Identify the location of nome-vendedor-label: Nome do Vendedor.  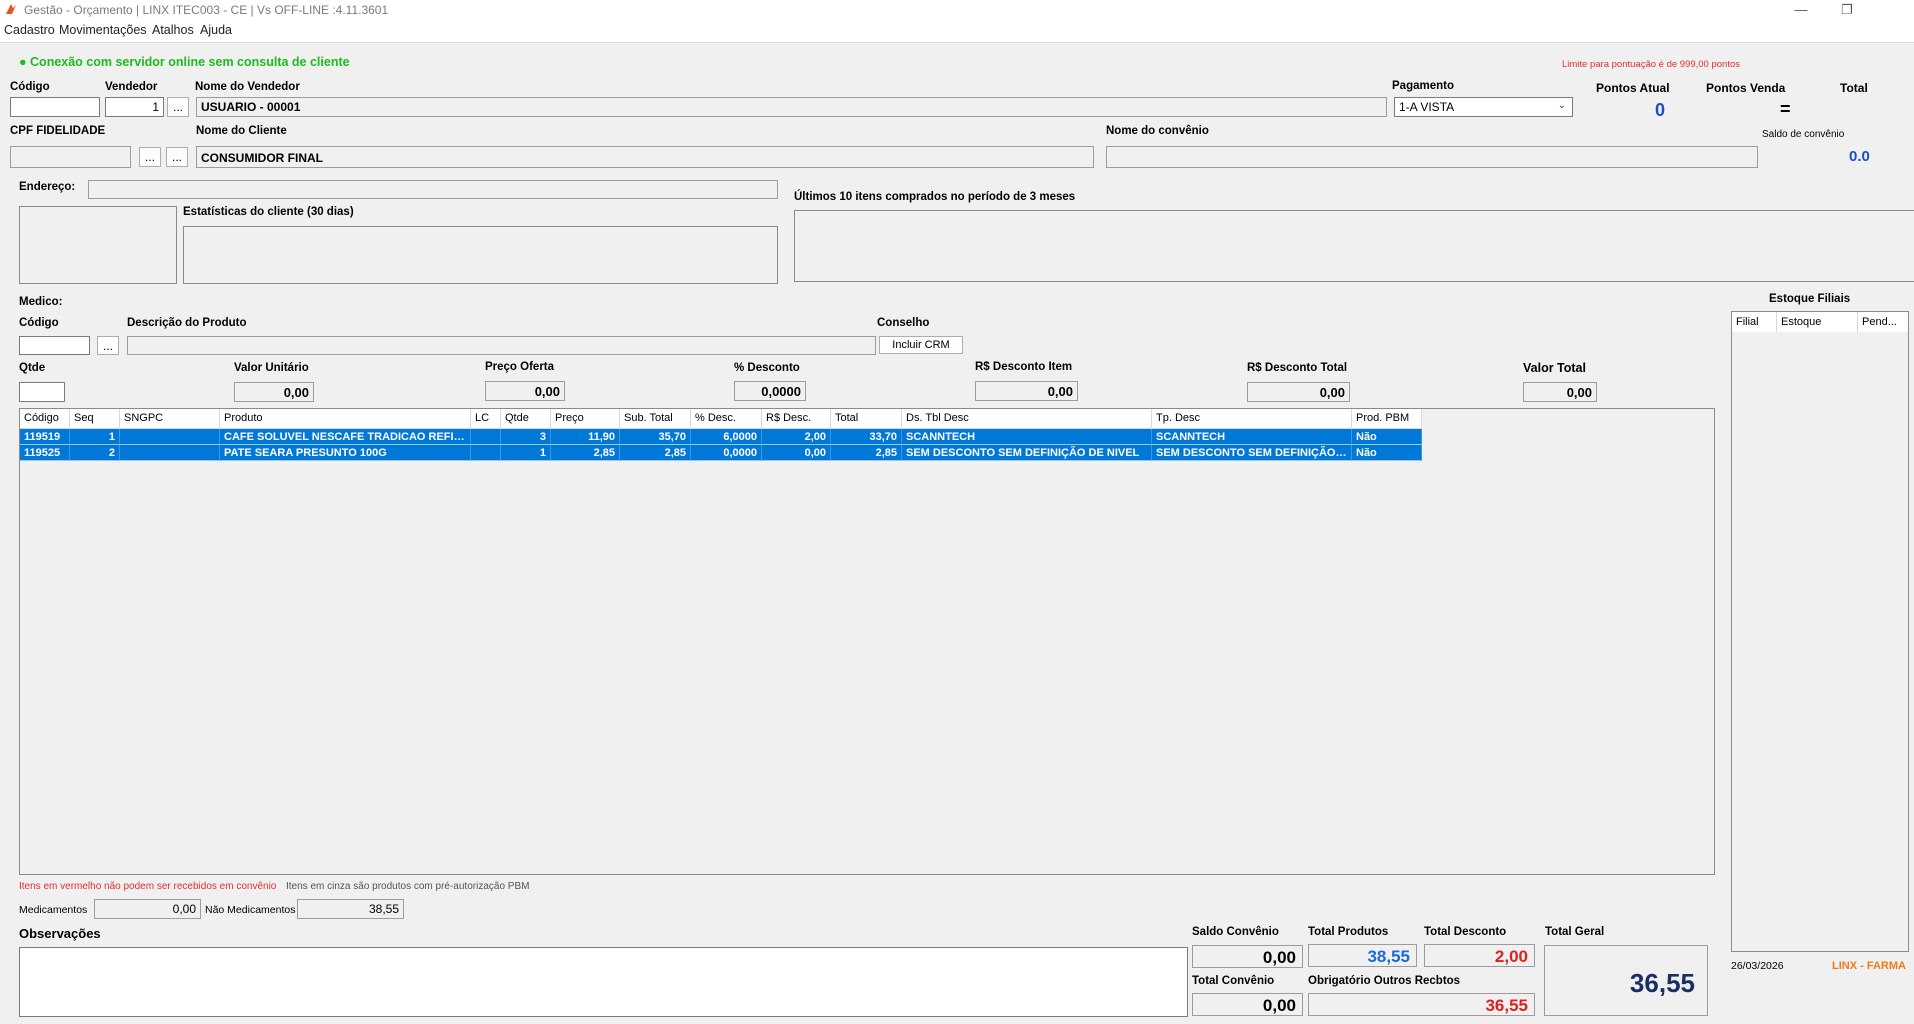
(247, 87).